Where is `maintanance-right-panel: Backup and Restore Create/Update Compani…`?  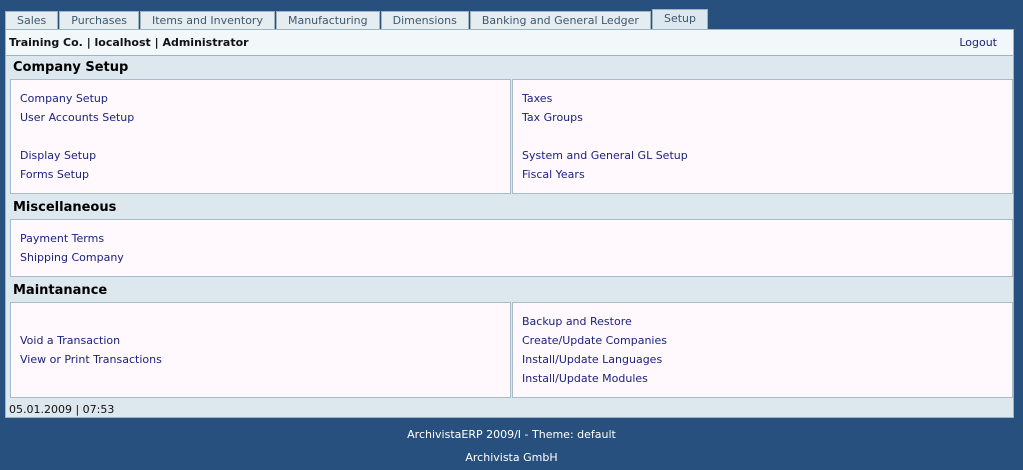 maintanance-right-panel: Backup and Restore Create/Update Compani… is located at coordinates (762, 350).